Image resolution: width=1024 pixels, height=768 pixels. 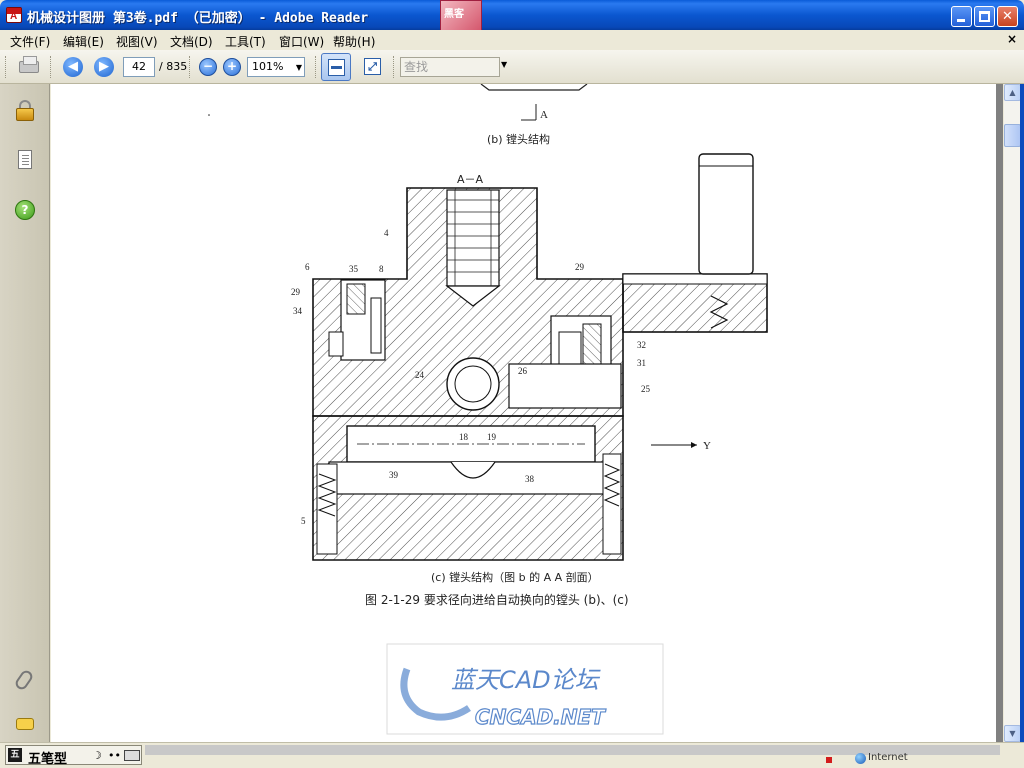 I want to click on previous-page-button: ◀, so click(x=74, y=67).